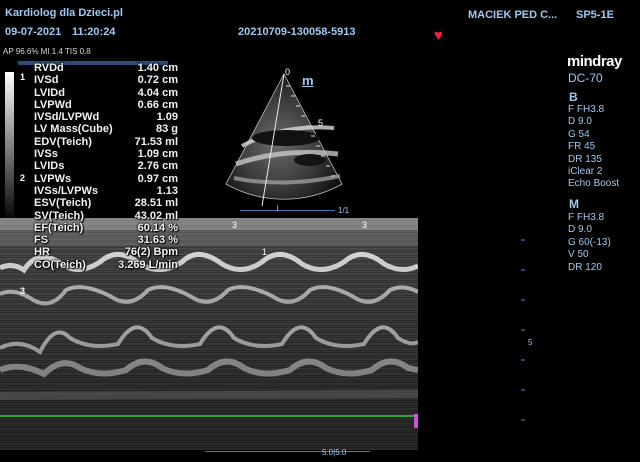 The height and width of the screenshot is (462, 640). I want to click on probe-name: SP5-1E, so click(595, 15).